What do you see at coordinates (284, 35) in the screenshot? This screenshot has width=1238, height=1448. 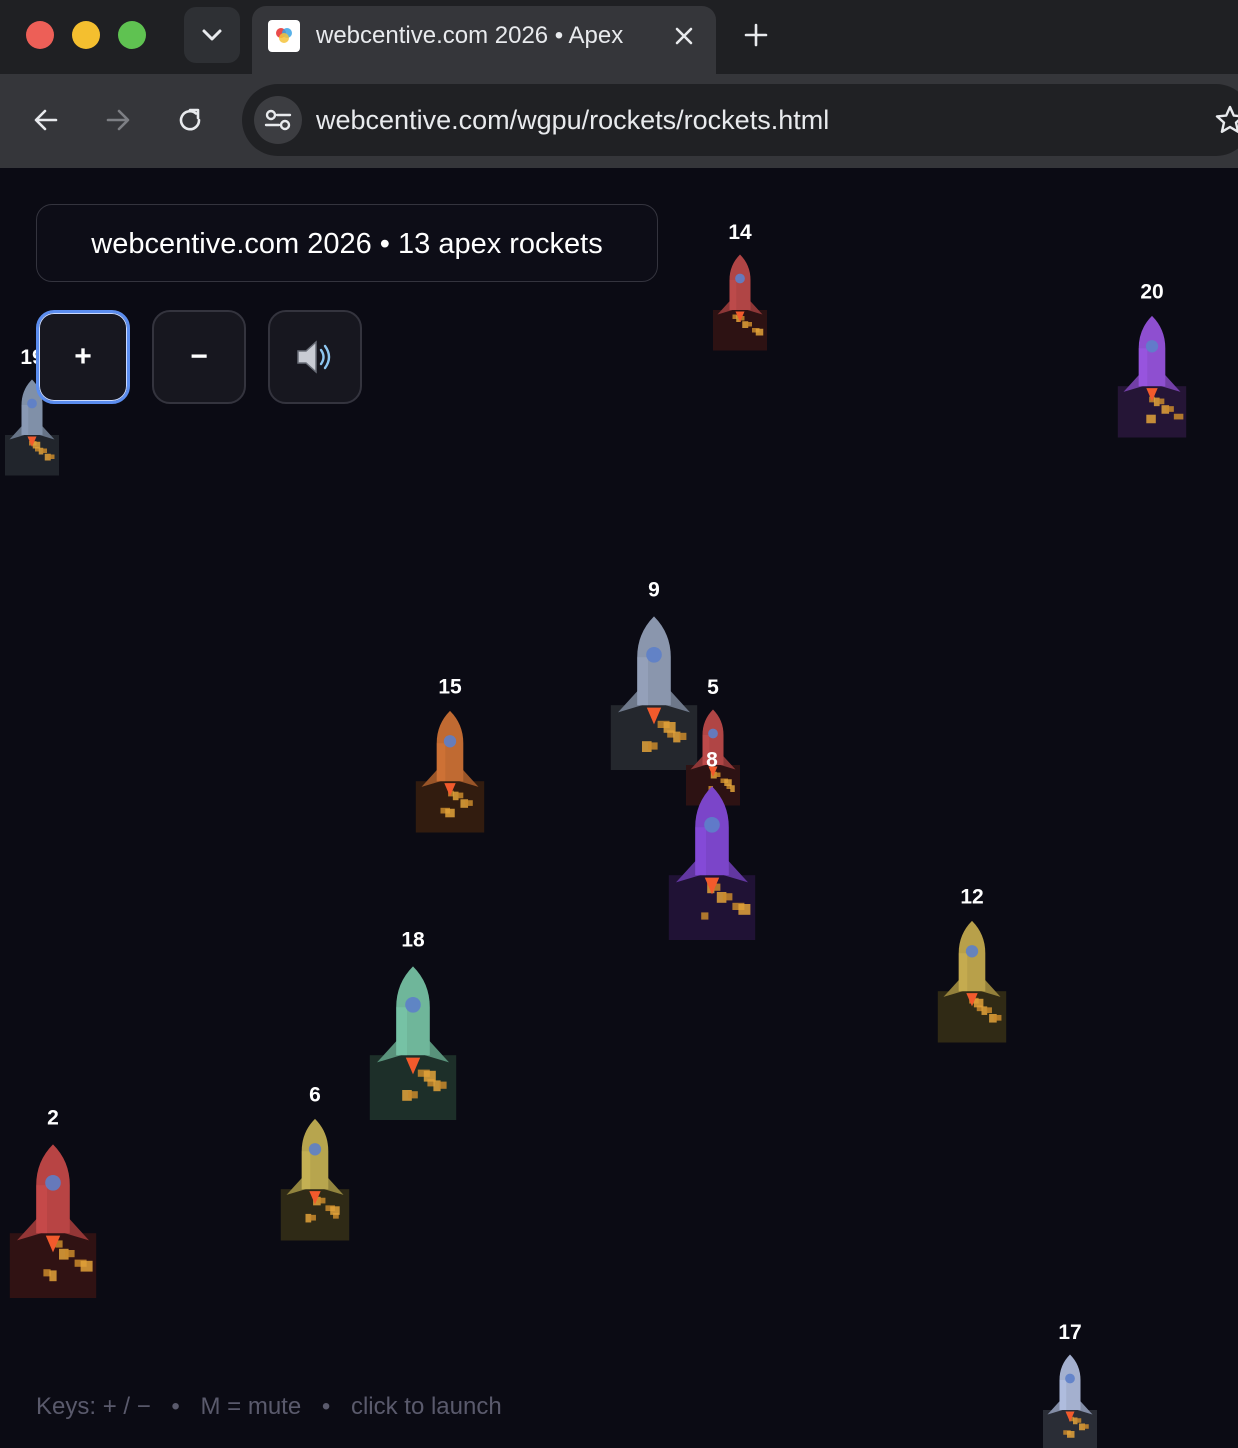 I see `webcentive-logo-icon` at bounding box center [284, 35].